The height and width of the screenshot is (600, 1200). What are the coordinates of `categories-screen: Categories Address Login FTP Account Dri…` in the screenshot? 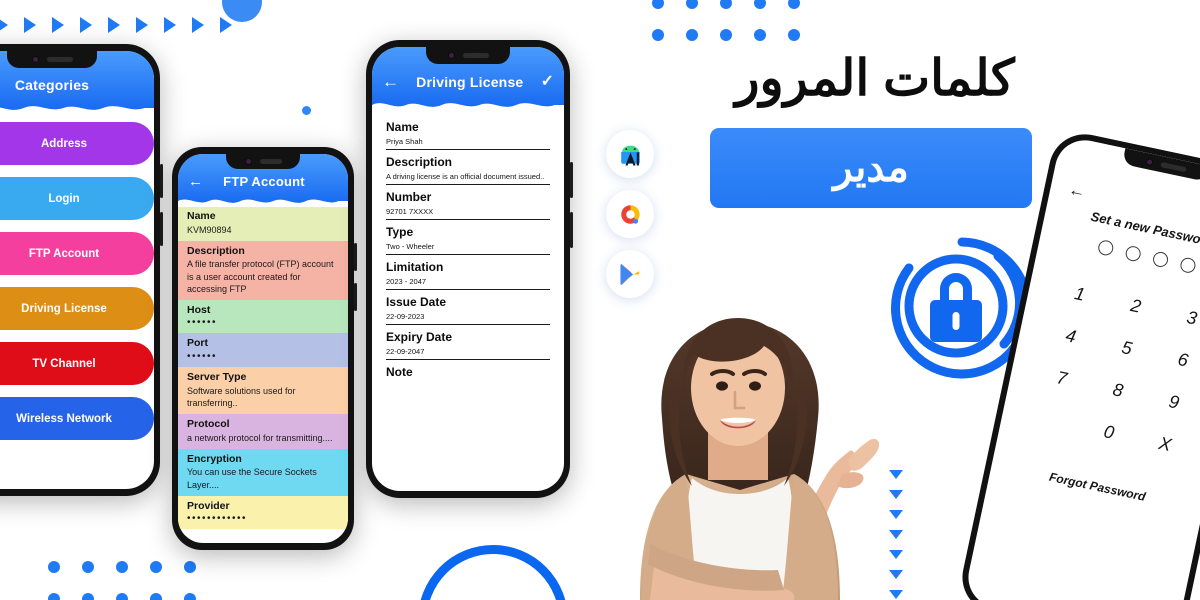 It's located at (77, 270).